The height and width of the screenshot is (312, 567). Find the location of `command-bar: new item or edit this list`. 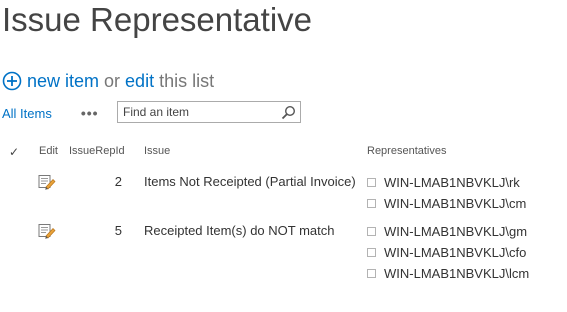

command-bar: new item or edit this list is located at coordinates (108, 81).